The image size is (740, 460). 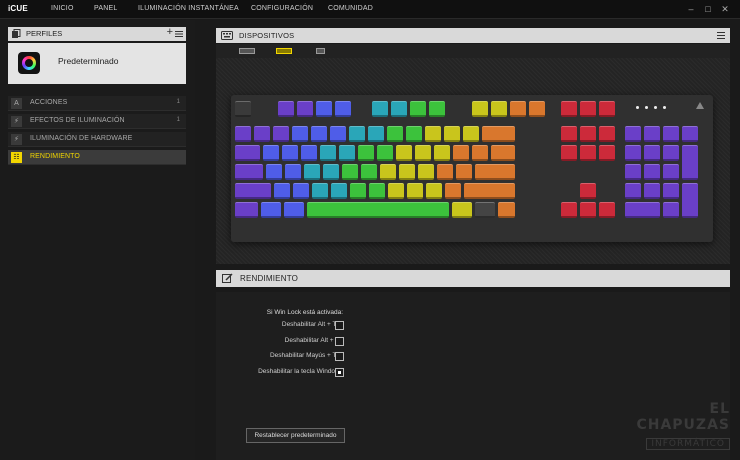 What do you see at coordinates (62, 8) in the screenshot?
I see `nav-inicio: INICIO` at bounding box center [62, 8].